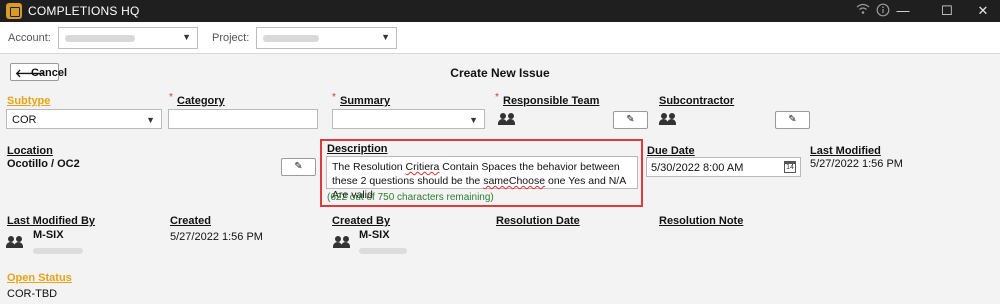 The width and height of the screenshot is (1000, 304). Describe the element at coordinates (24, 120) in the screenshot. I see `subtype-value: COR` at that location.